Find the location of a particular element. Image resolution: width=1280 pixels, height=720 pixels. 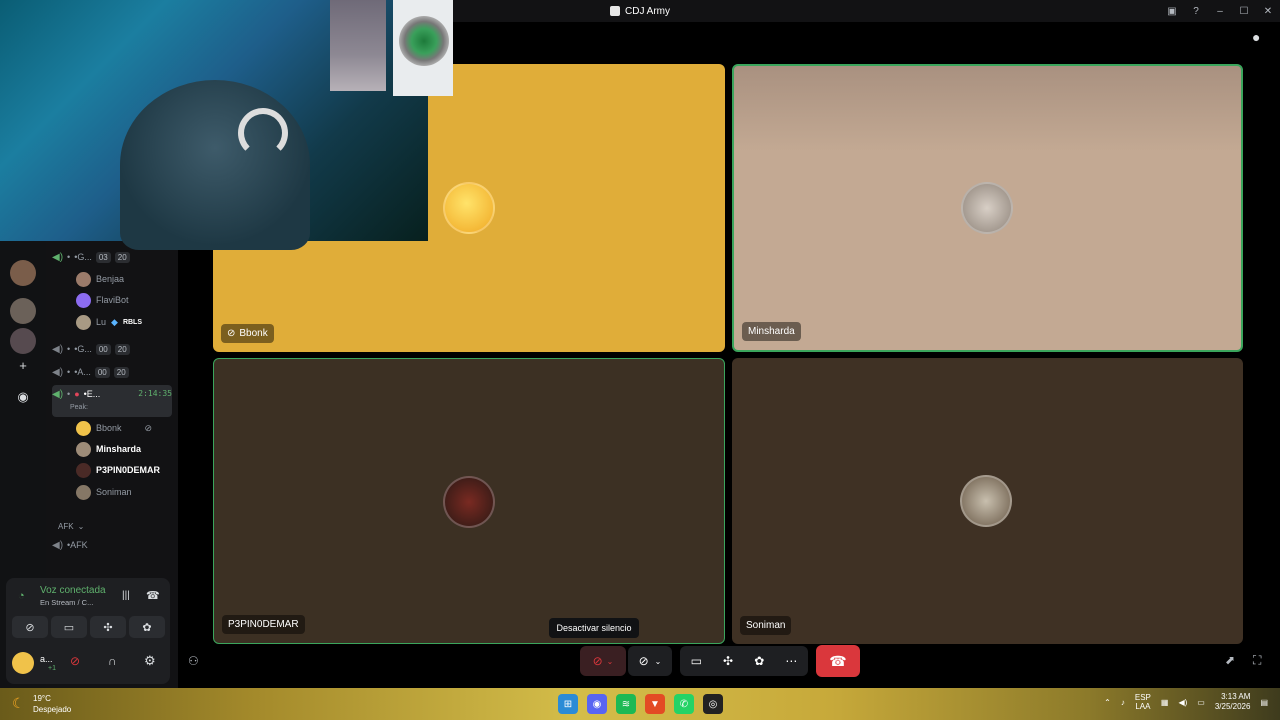

voice-user: P3PIN0DEMAR is located at coordinates (118, 470).